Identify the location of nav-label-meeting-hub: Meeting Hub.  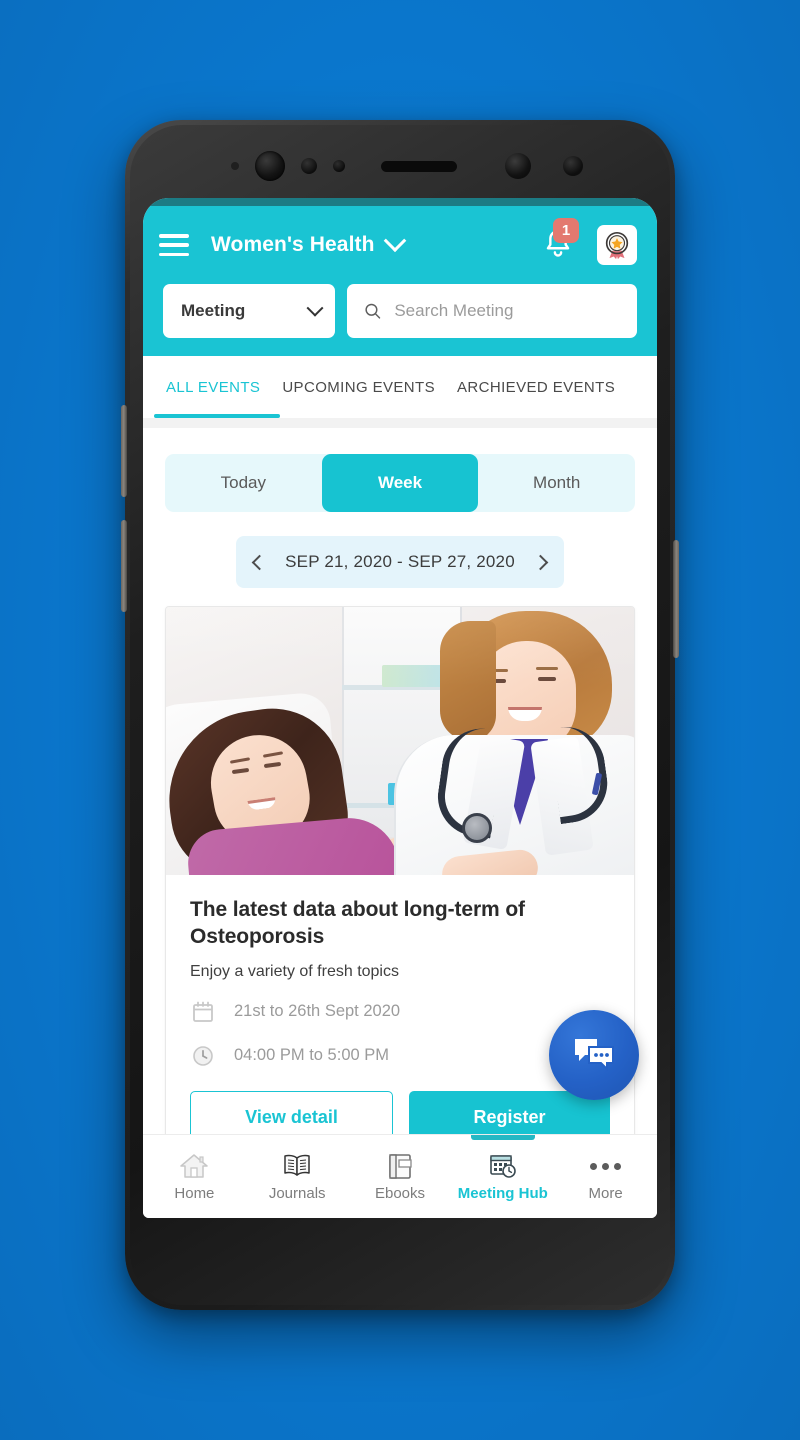
(502, 1193).